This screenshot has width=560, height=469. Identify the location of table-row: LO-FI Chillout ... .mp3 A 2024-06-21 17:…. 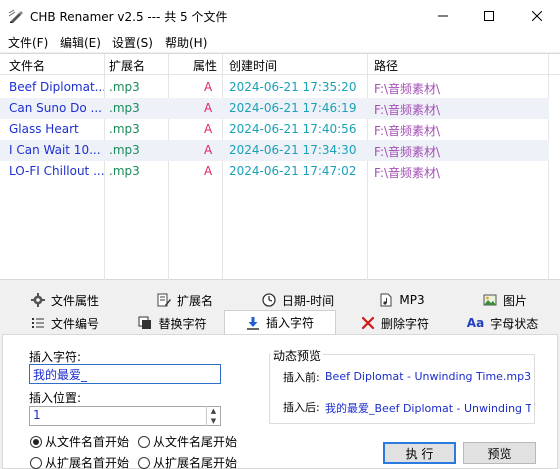
(274, 171).